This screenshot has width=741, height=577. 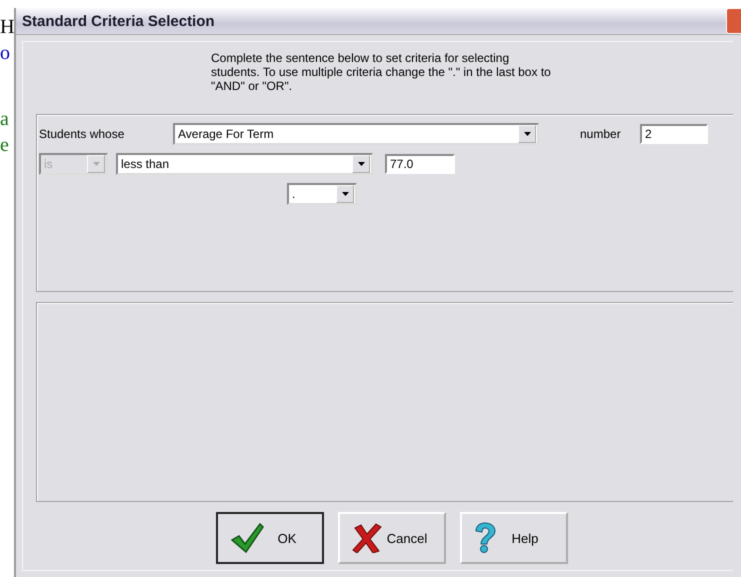 I want to click on dropdown: Average For Term, so click(x=356, y=134).